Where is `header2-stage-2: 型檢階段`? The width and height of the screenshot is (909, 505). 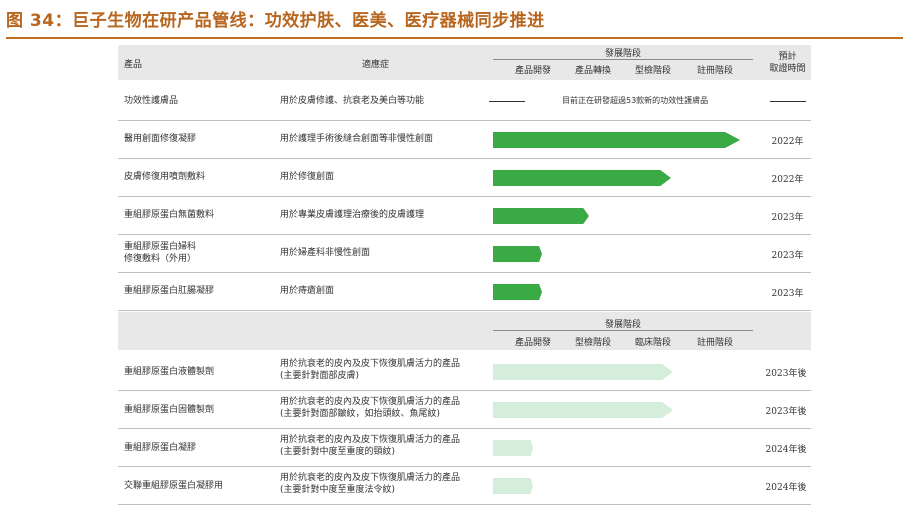
header2-stage-2: 型檢階段 is located at coordinates (592, 343).